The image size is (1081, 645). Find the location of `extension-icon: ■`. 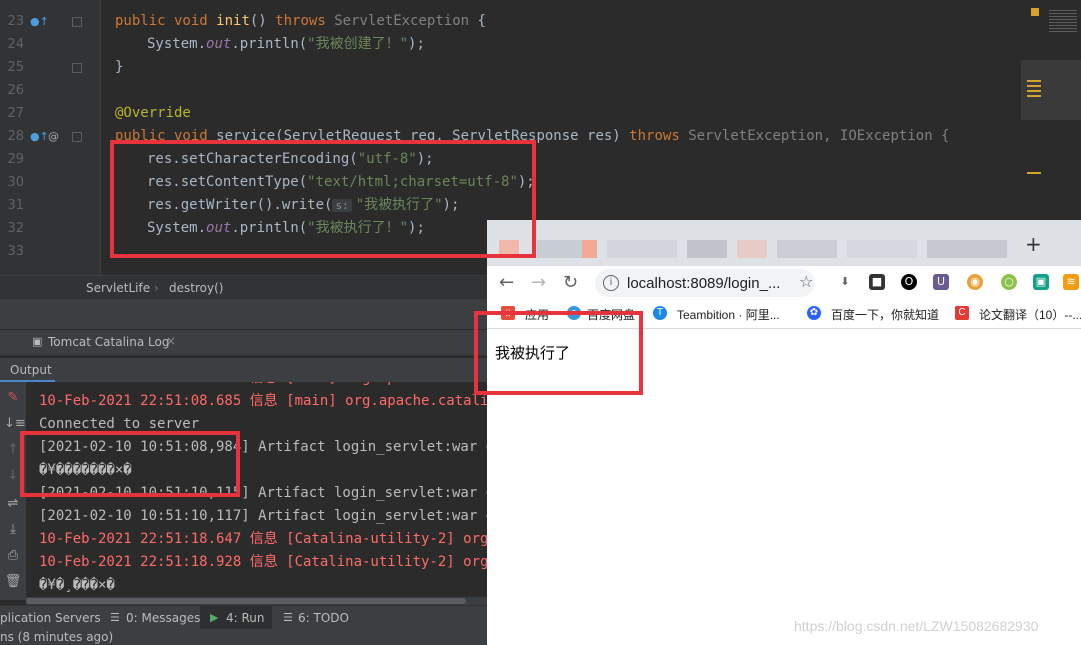

extension-icon: ■ is located at coordinates (877, 282).